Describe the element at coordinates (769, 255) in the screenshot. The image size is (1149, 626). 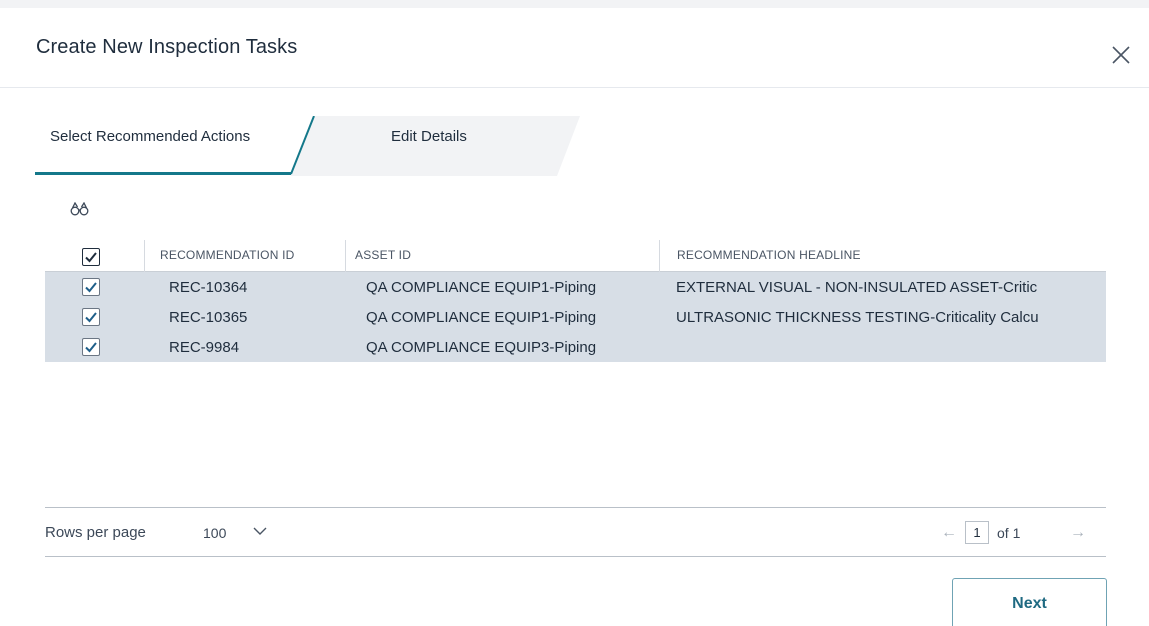
I see `column-header-recommendation-headline: RECOMMENDATION HEADLINE` at that location.